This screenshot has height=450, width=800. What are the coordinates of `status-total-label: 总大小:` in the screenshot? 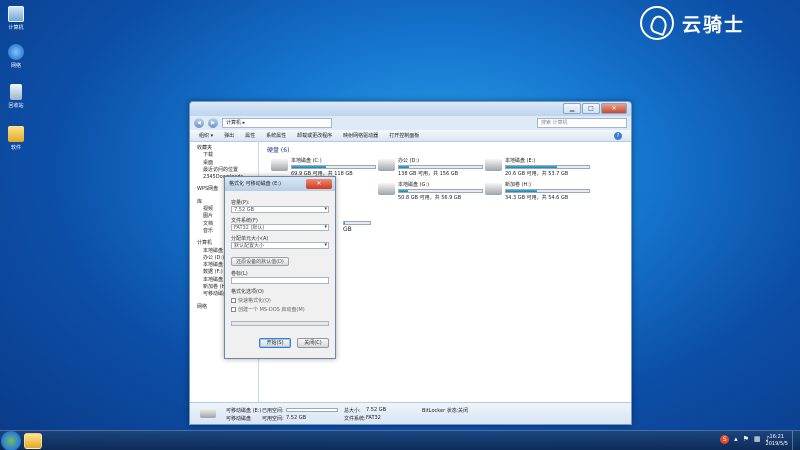 It's located at (352, 411).